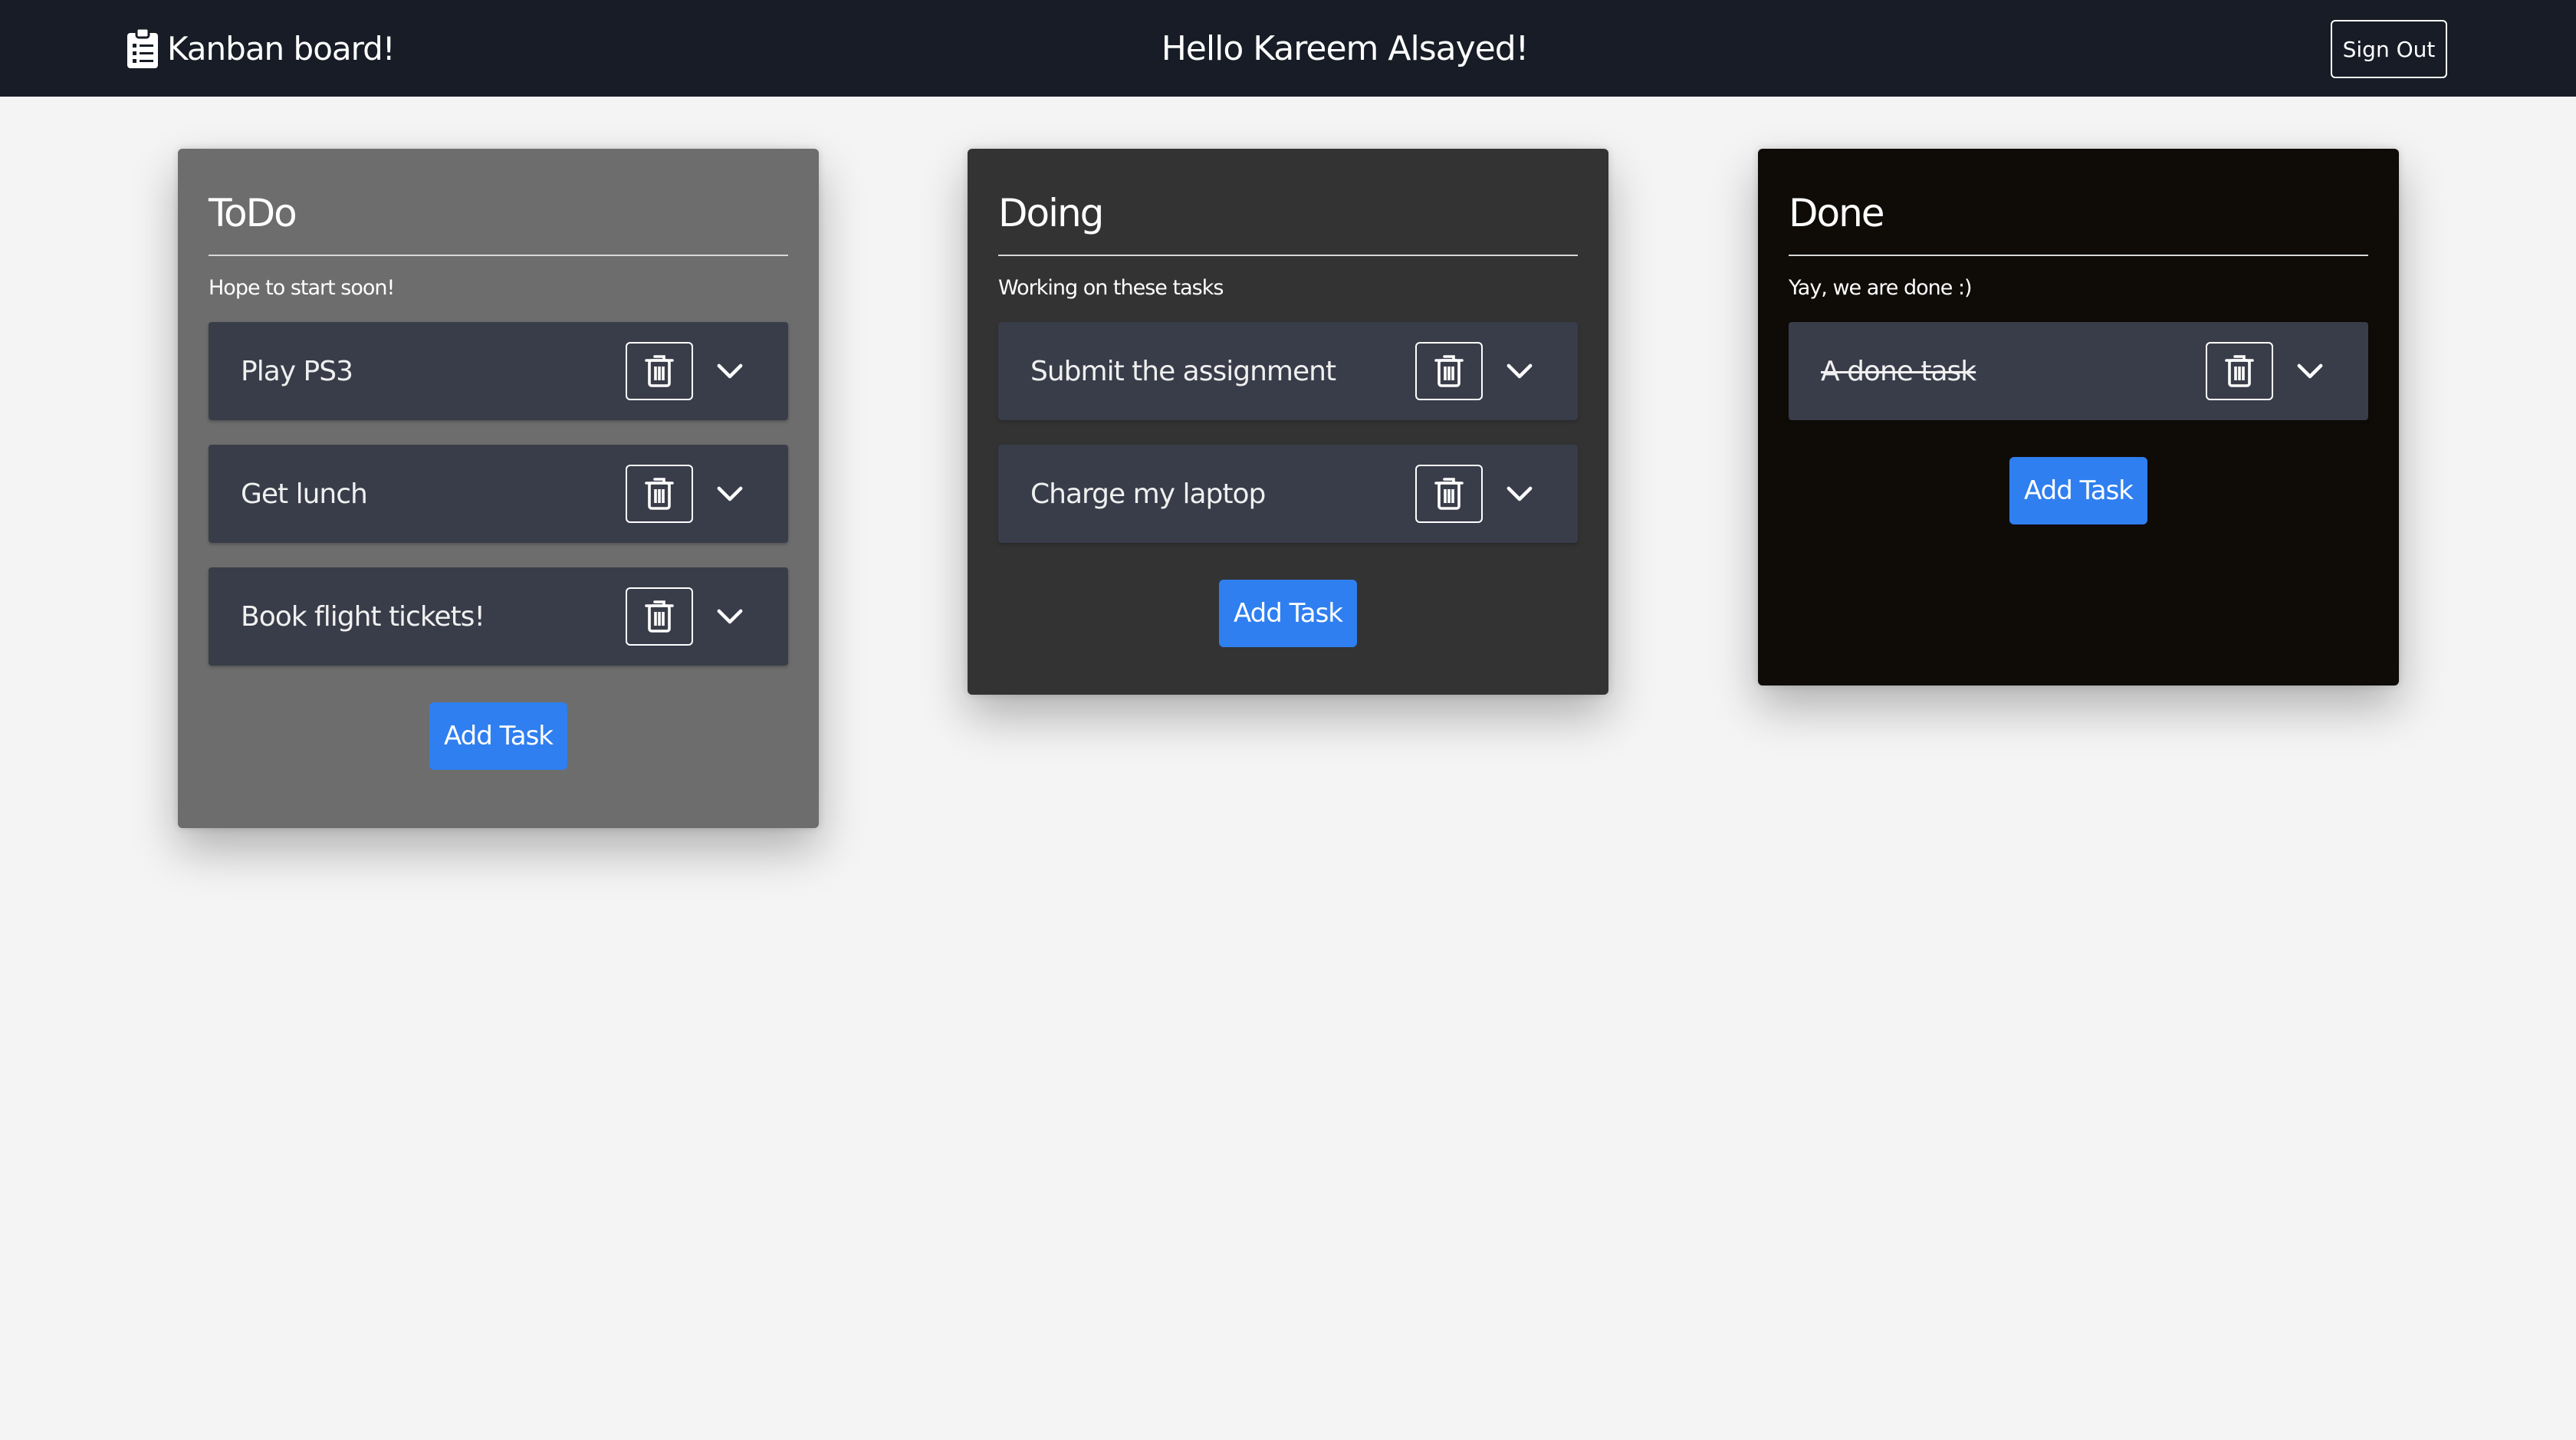  What do you see at coordinates (1899, 371) in the screenshot?
I see `task-label: A done task` at bounding box center [1899, 371].